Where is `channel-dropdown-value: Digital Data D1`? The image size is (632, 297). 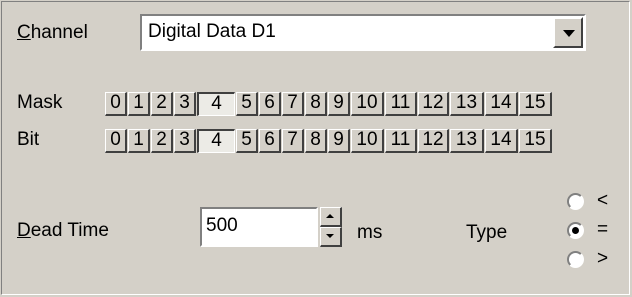
channel-dropdown-value: Digital Data D1 is located at coordinates (212, 31).